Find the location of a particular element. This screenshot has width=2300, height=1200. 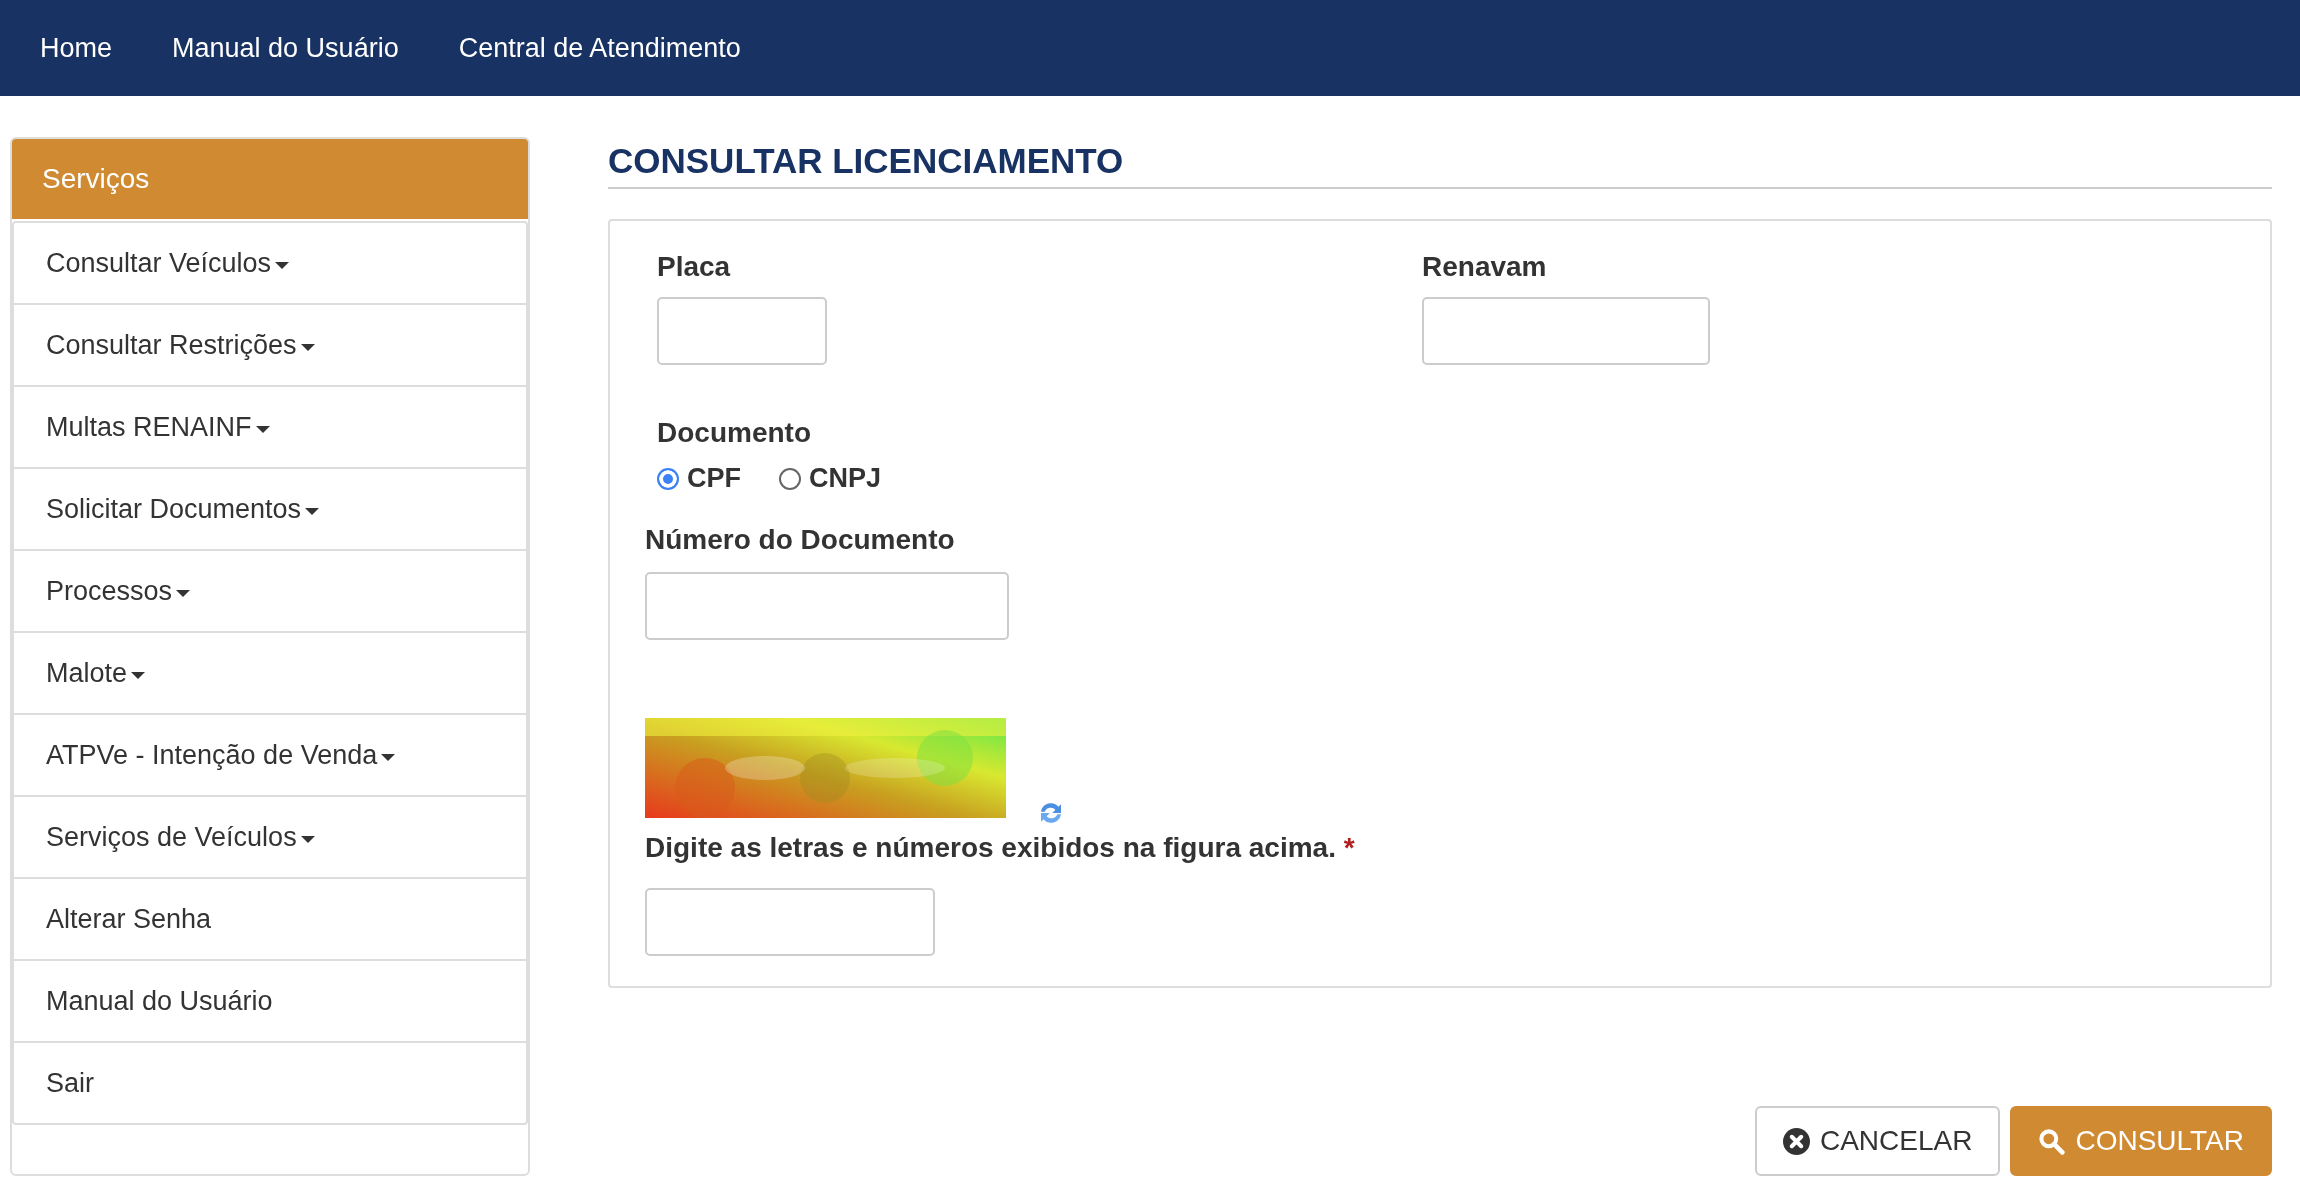

field-label: Placa is located at coordinates (694, 267).